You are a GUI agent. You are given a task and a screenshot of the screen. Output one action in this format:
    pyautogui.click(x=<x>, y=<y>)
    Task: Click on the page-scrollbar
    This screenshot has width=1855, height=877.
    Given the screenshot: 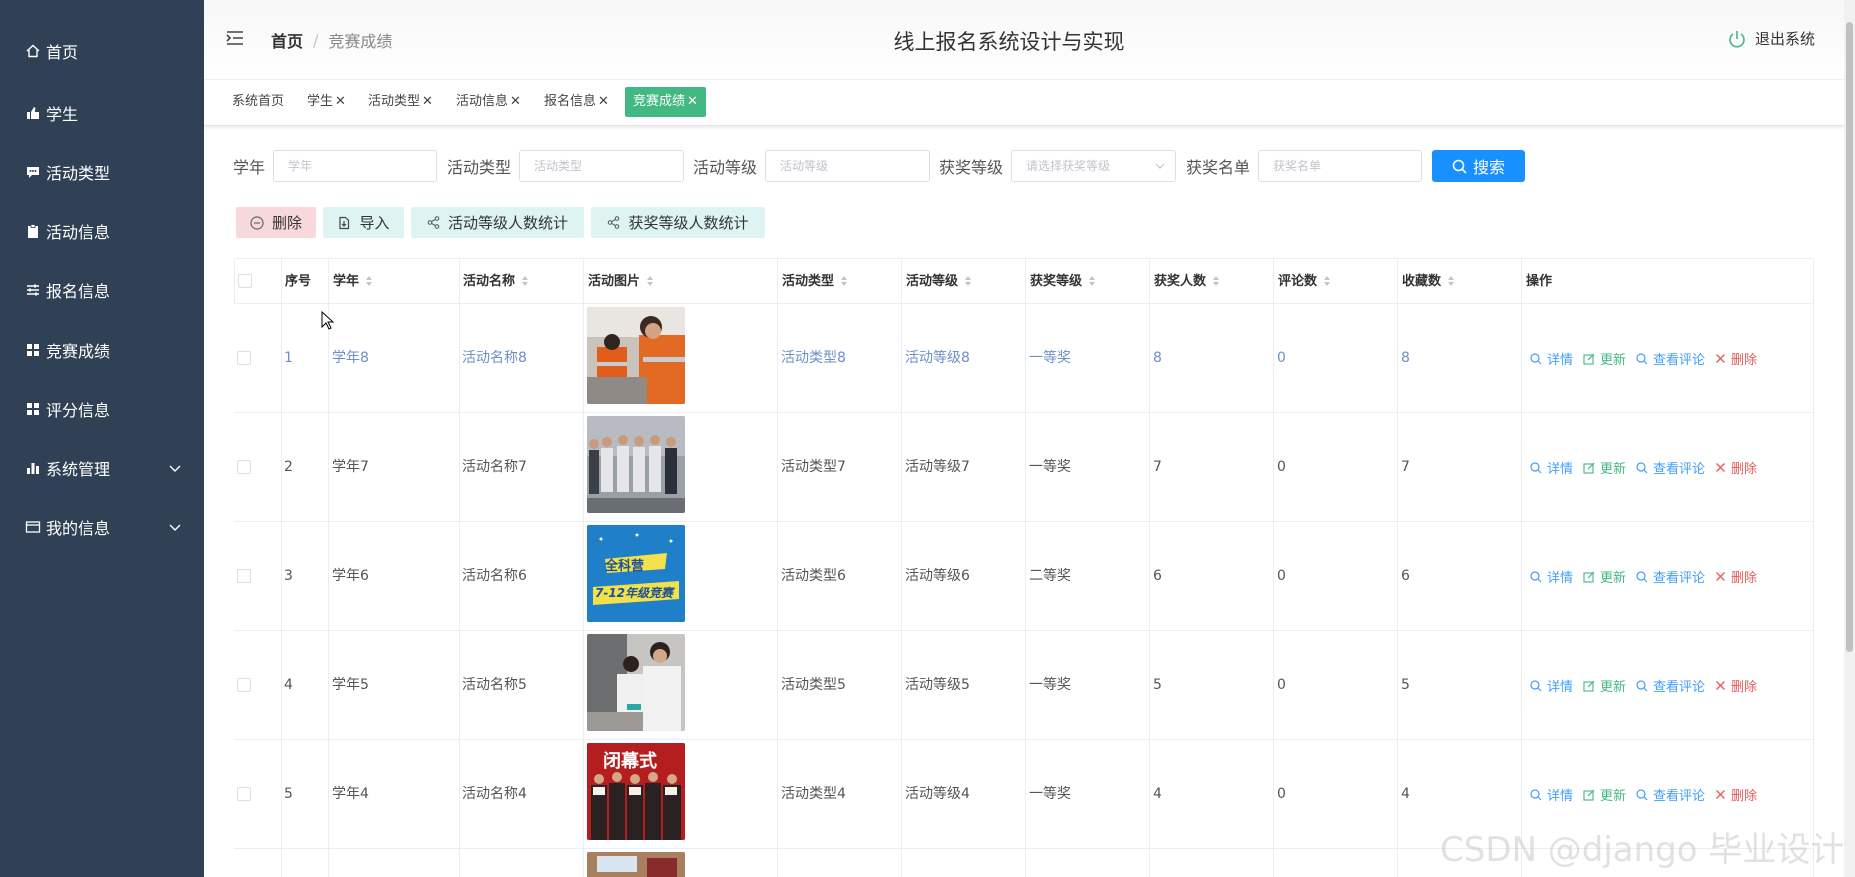 What is the action you would take?
    pyautogui.click(x=1849, y=438)
    